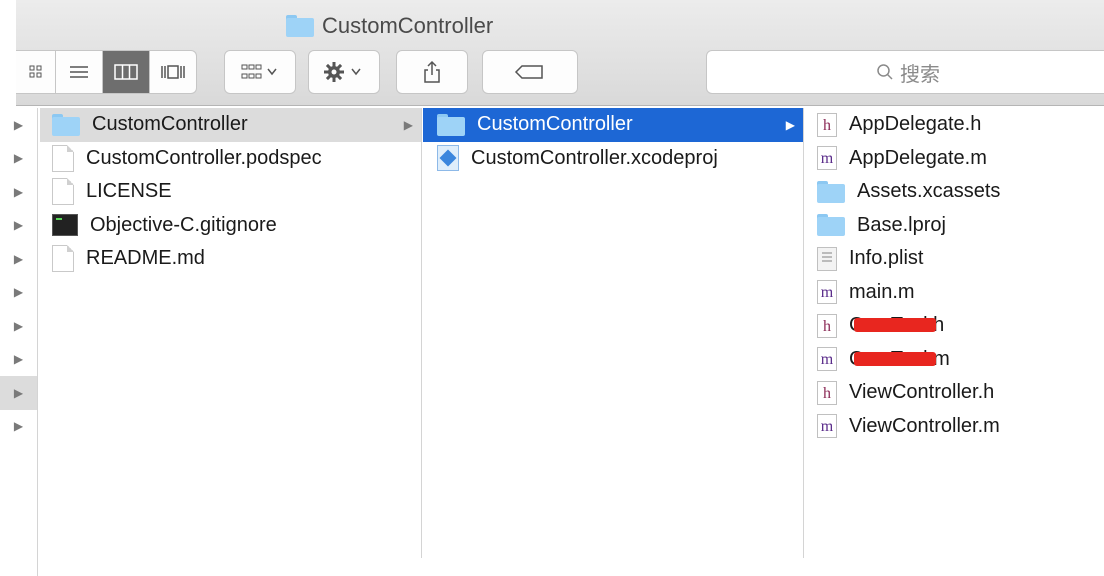 Image resolution: width=1104 pixels, height=576 pixels. I want to click on list-item: h Cou Tool.h, so click(954, 326).